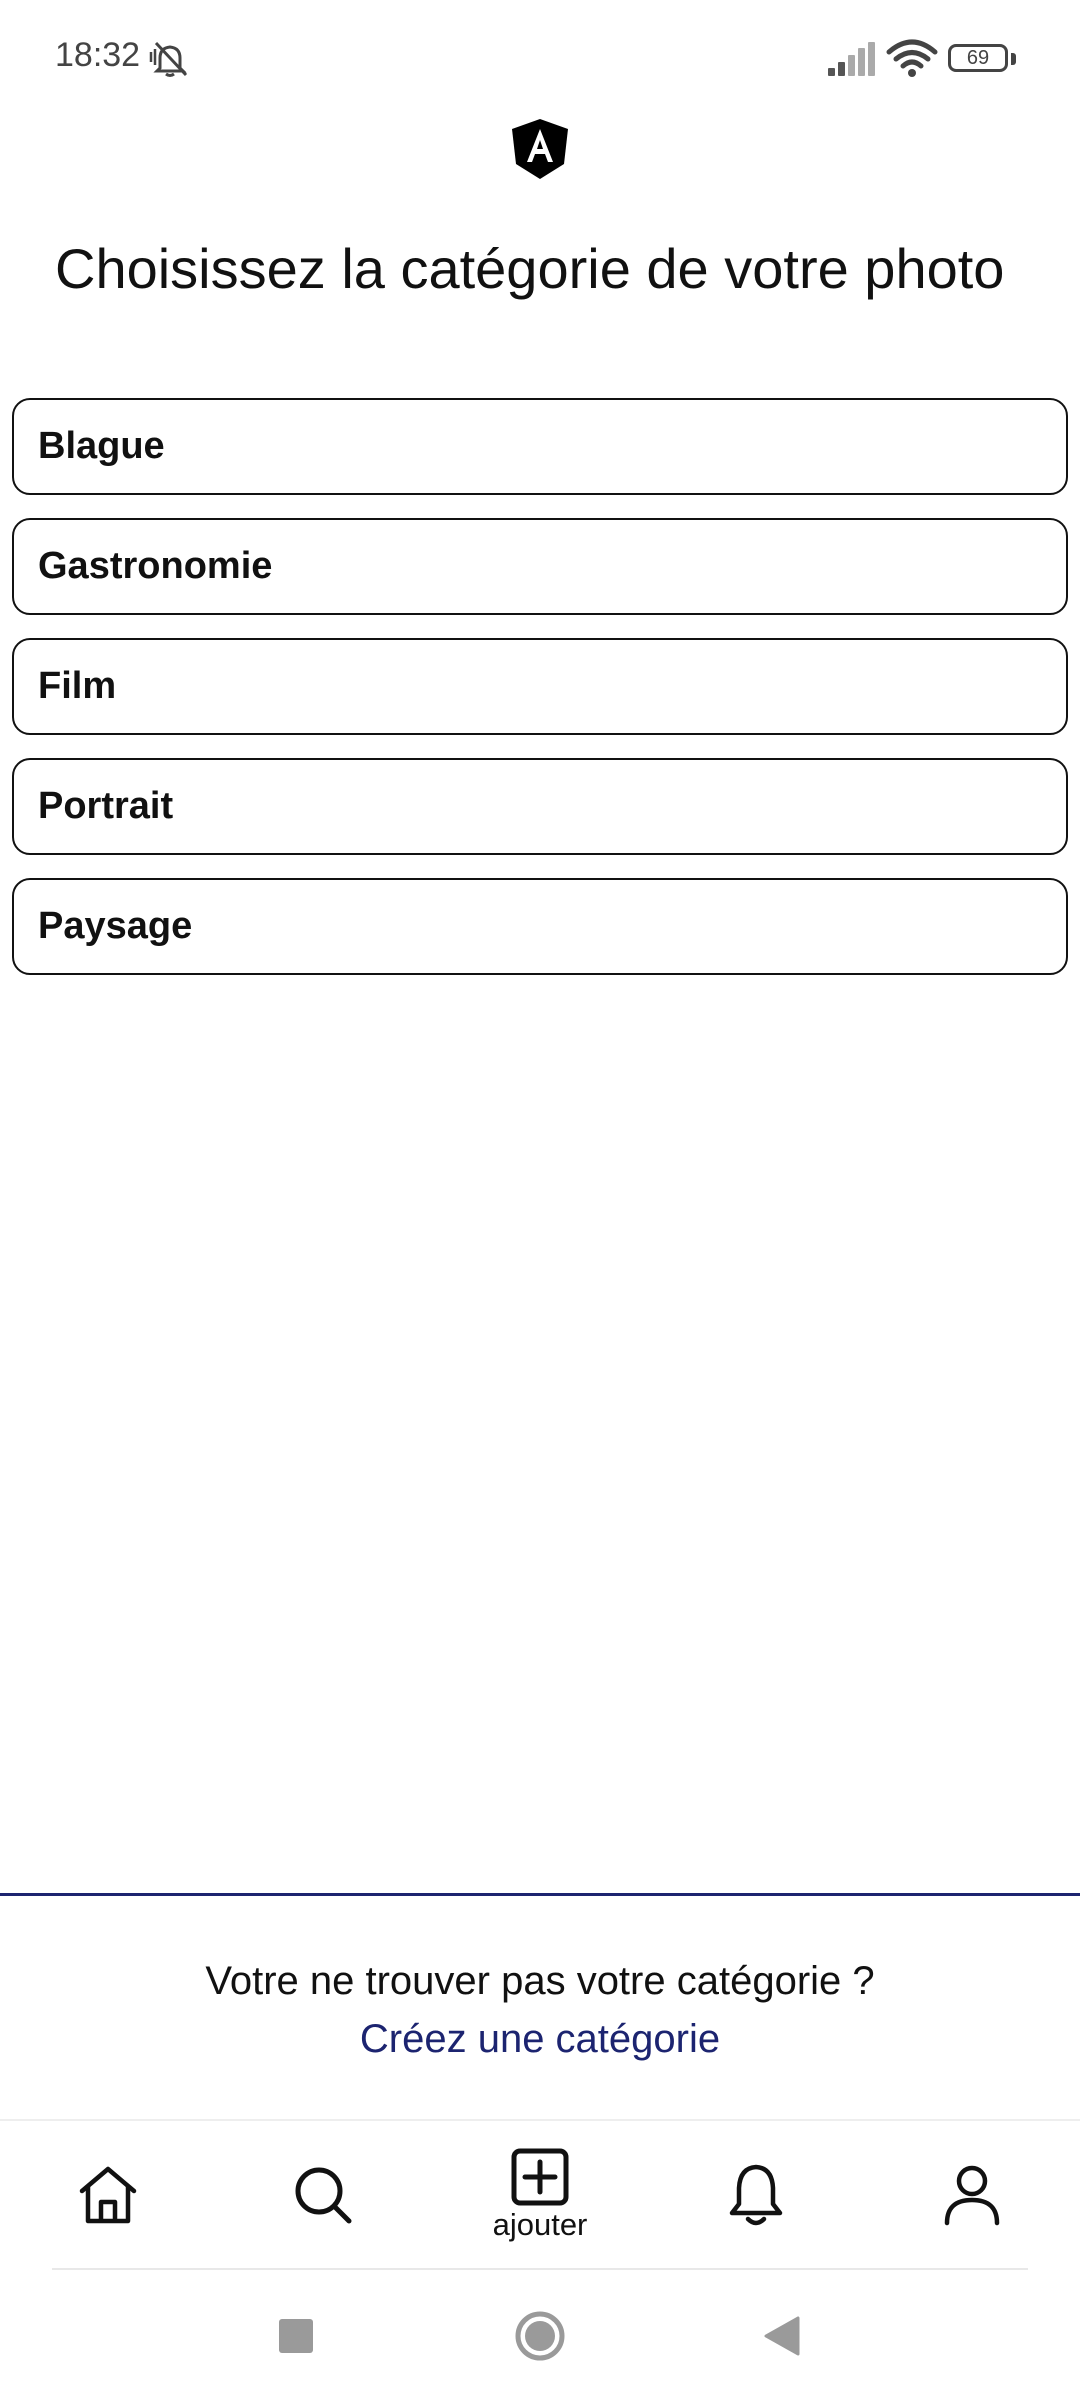  I want to click on recents-button, so click(296, 2336).